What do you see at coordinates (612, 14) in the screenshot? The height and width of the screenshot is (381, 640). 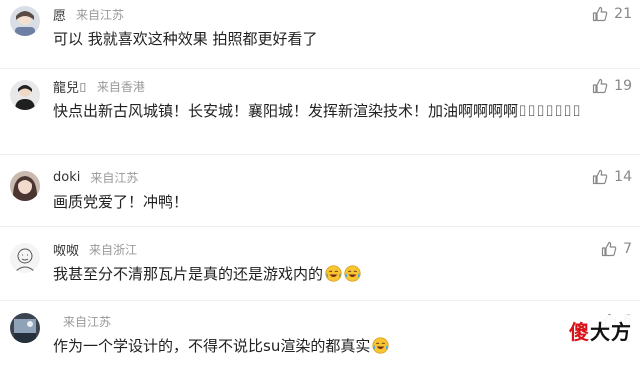 I see `like-button: 21` at bounding box center [612, 14].